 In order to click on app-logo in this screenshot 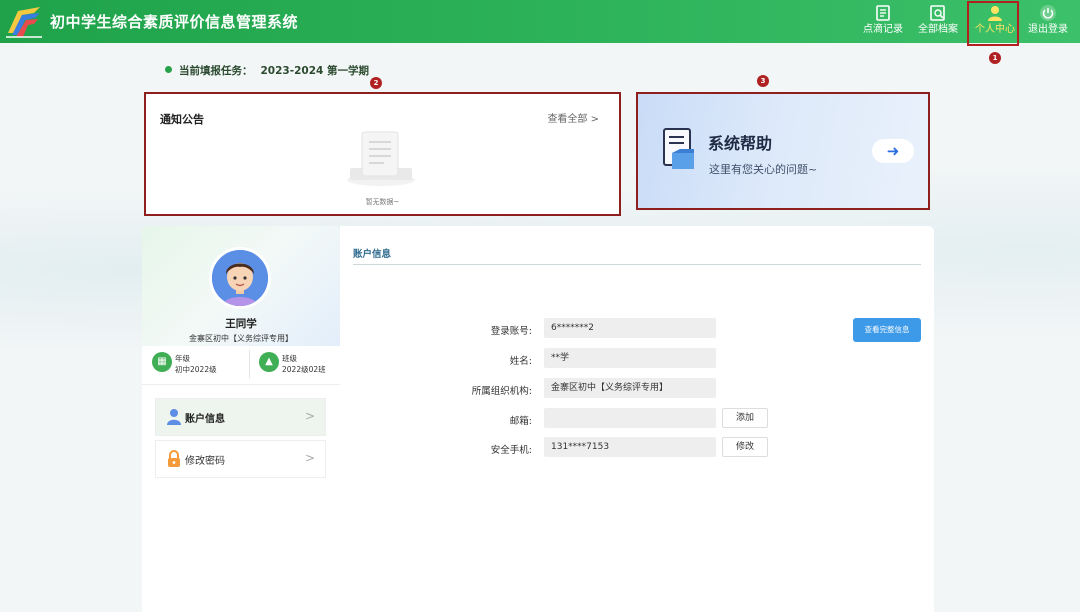, I will do `click(24, 22)`.